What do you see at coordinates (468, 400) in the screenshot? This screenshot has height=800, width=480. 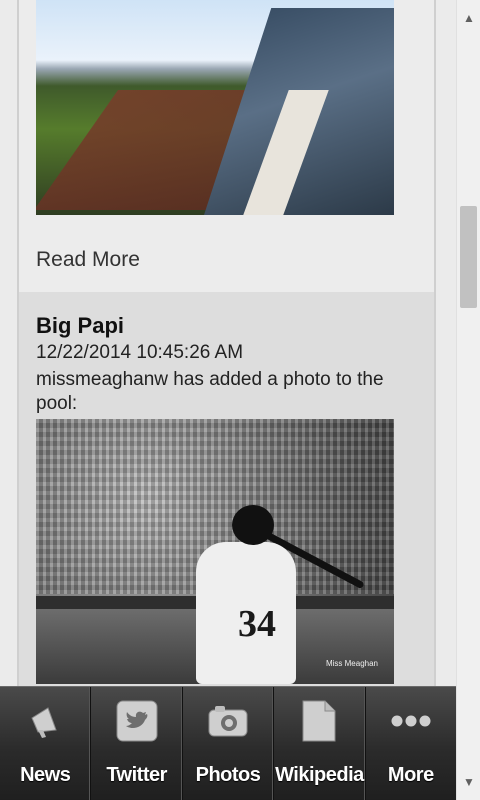 I see `vertical-scrollbar: ▲ ▼` at bounding box center [468, 400].